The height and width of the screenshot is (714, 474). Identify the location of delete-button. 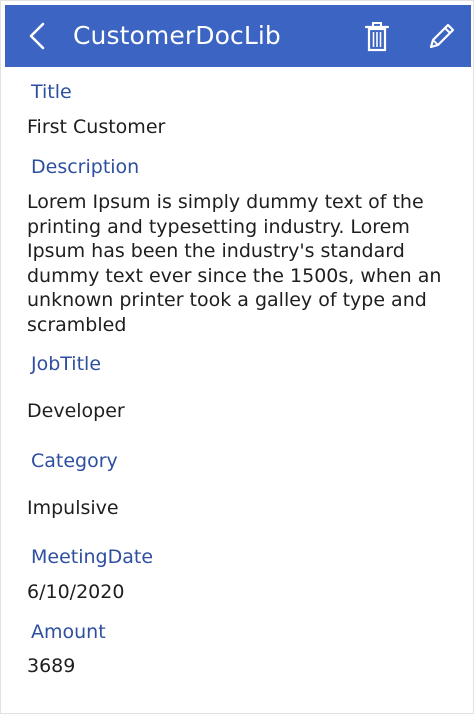
(377, 37).